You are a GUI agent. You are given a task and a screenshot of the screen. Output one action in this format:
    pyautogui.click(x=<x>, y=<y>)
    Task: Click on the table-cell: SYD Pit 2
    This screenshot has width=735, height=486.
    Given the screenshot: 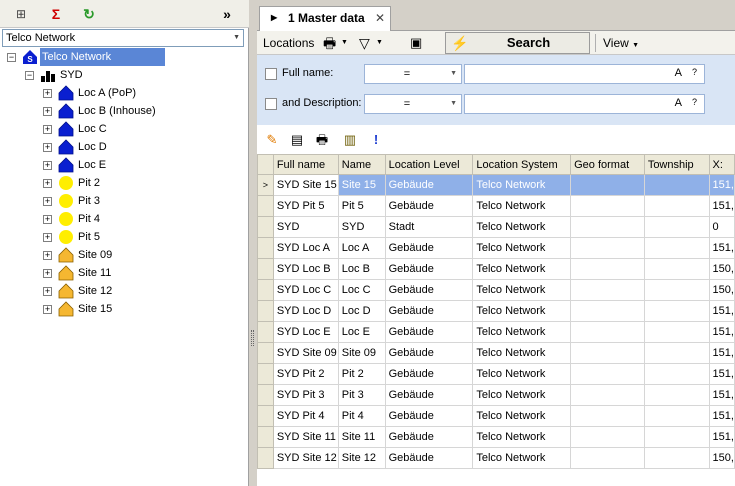 What is the action you would take?
    pyautogui.click(x=305, y=374)
    